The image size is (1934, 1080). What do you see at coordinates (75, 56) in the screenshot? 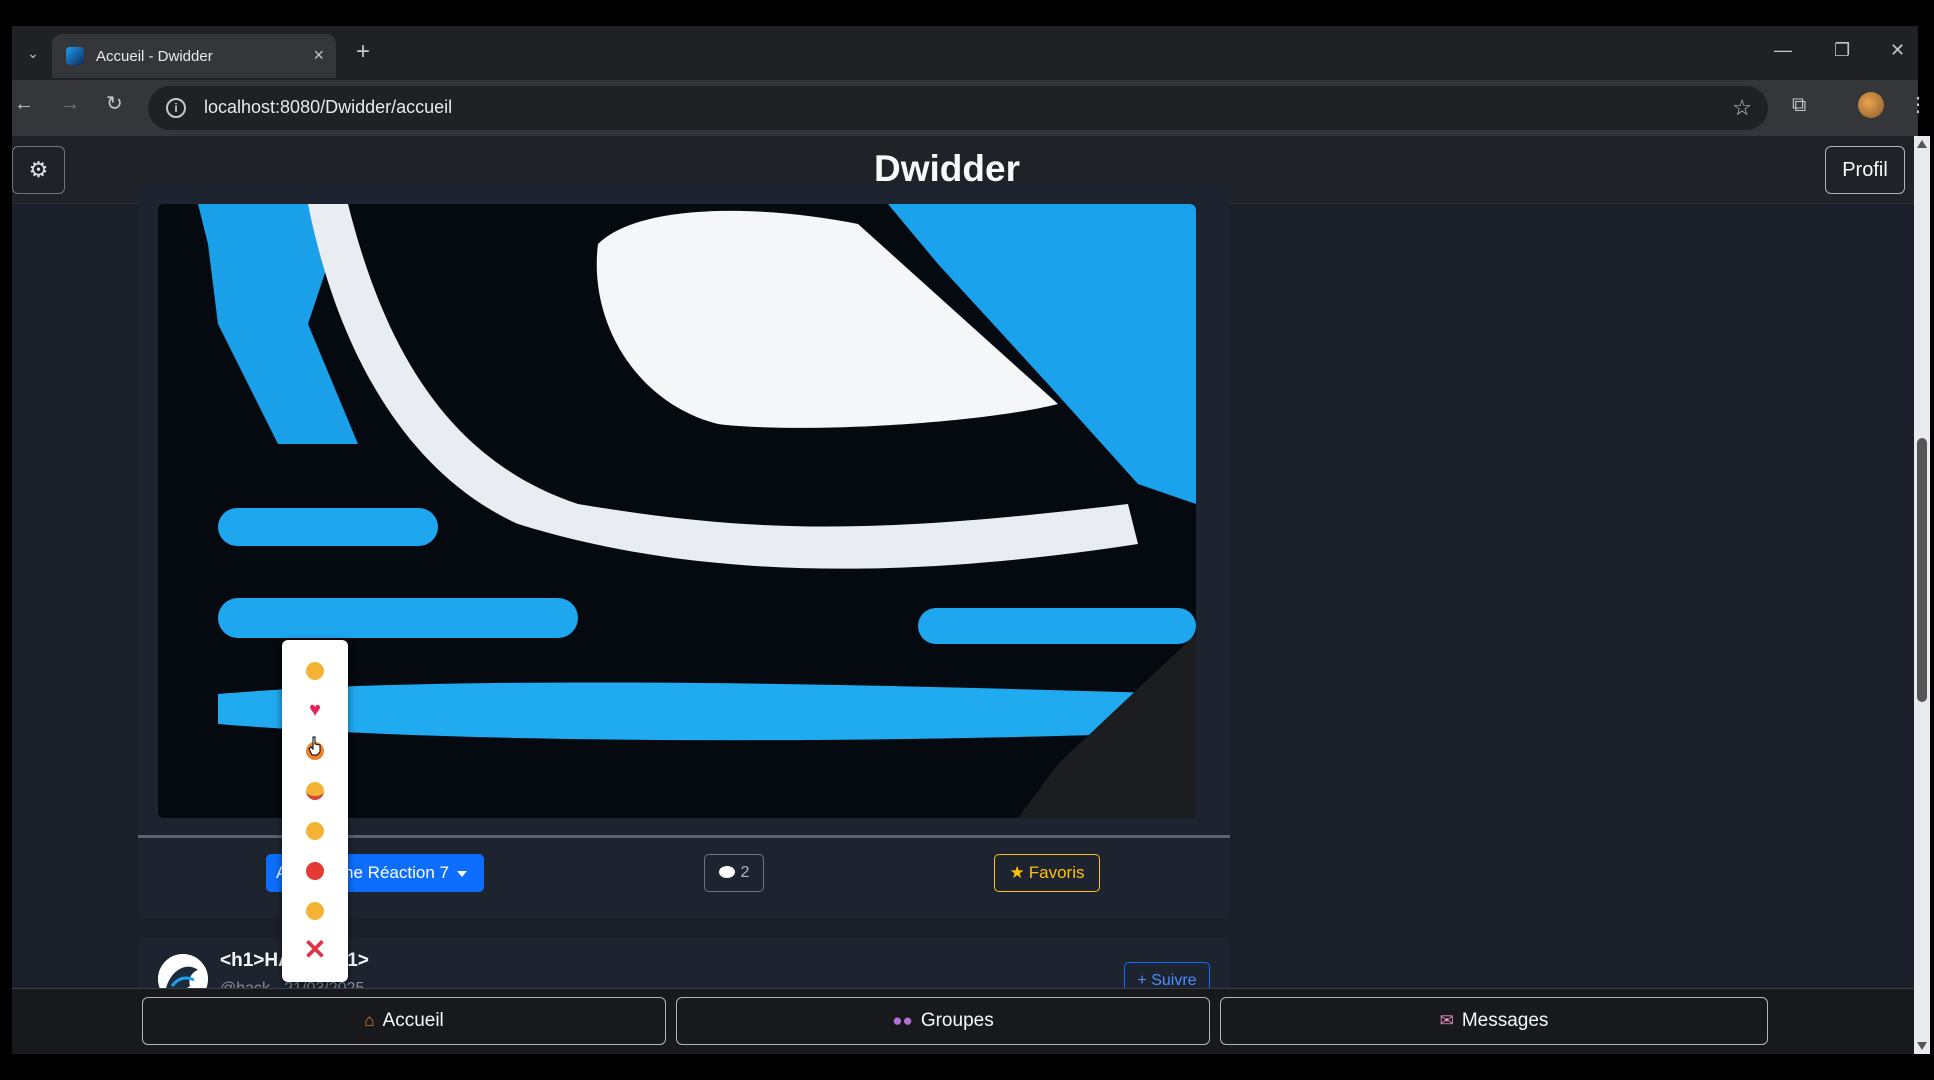
I see `favicon-icon` at bounding box center [75, 56].